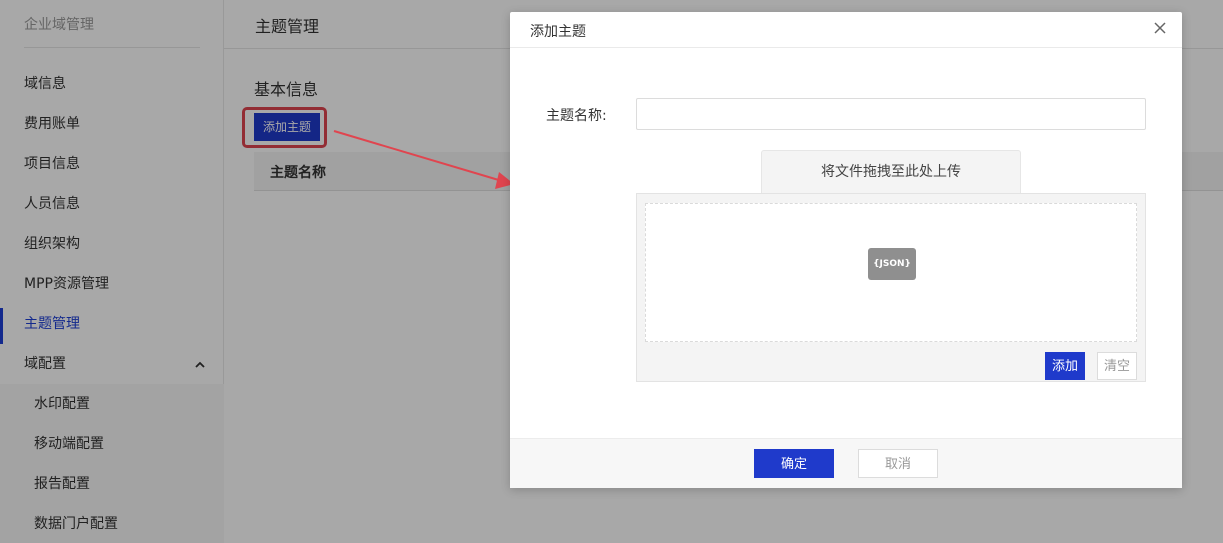  Describe the element at coordinates (891, 171) in the screenshot. I see `upload-tab: 将文件拖拽至此处上传` at that location.